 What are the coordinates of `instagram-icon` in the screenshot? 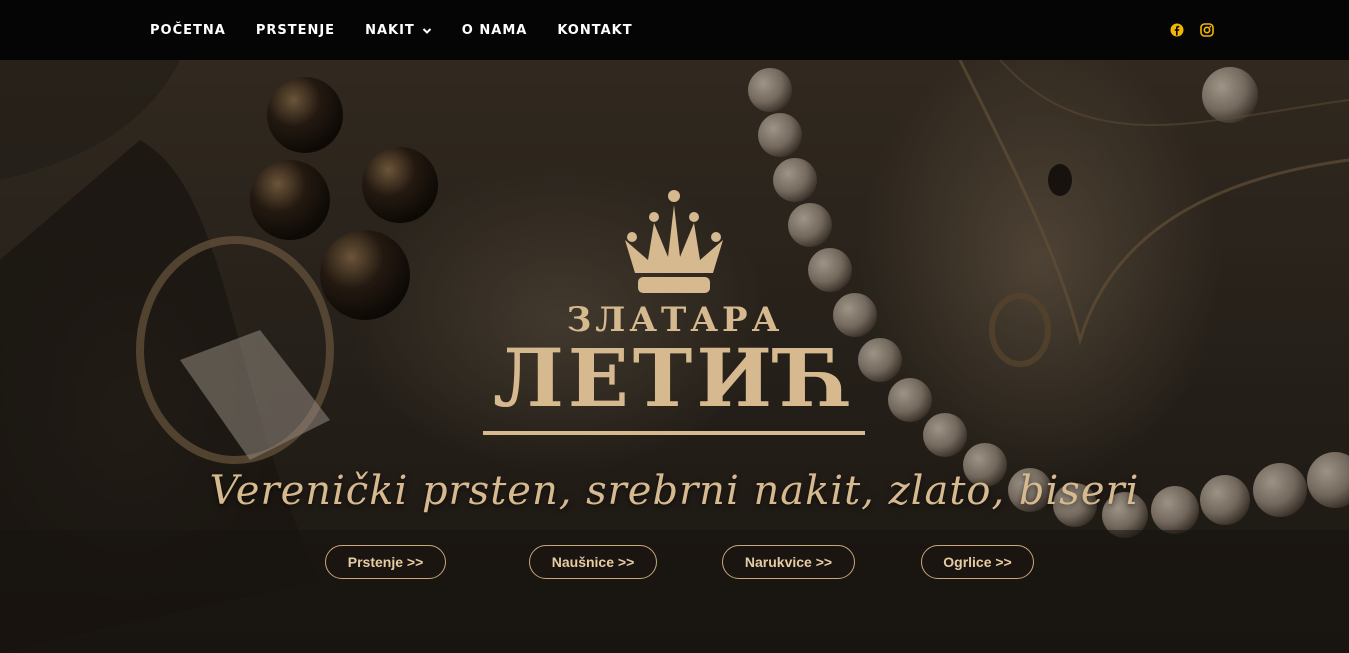 It's located at (1207, 29).